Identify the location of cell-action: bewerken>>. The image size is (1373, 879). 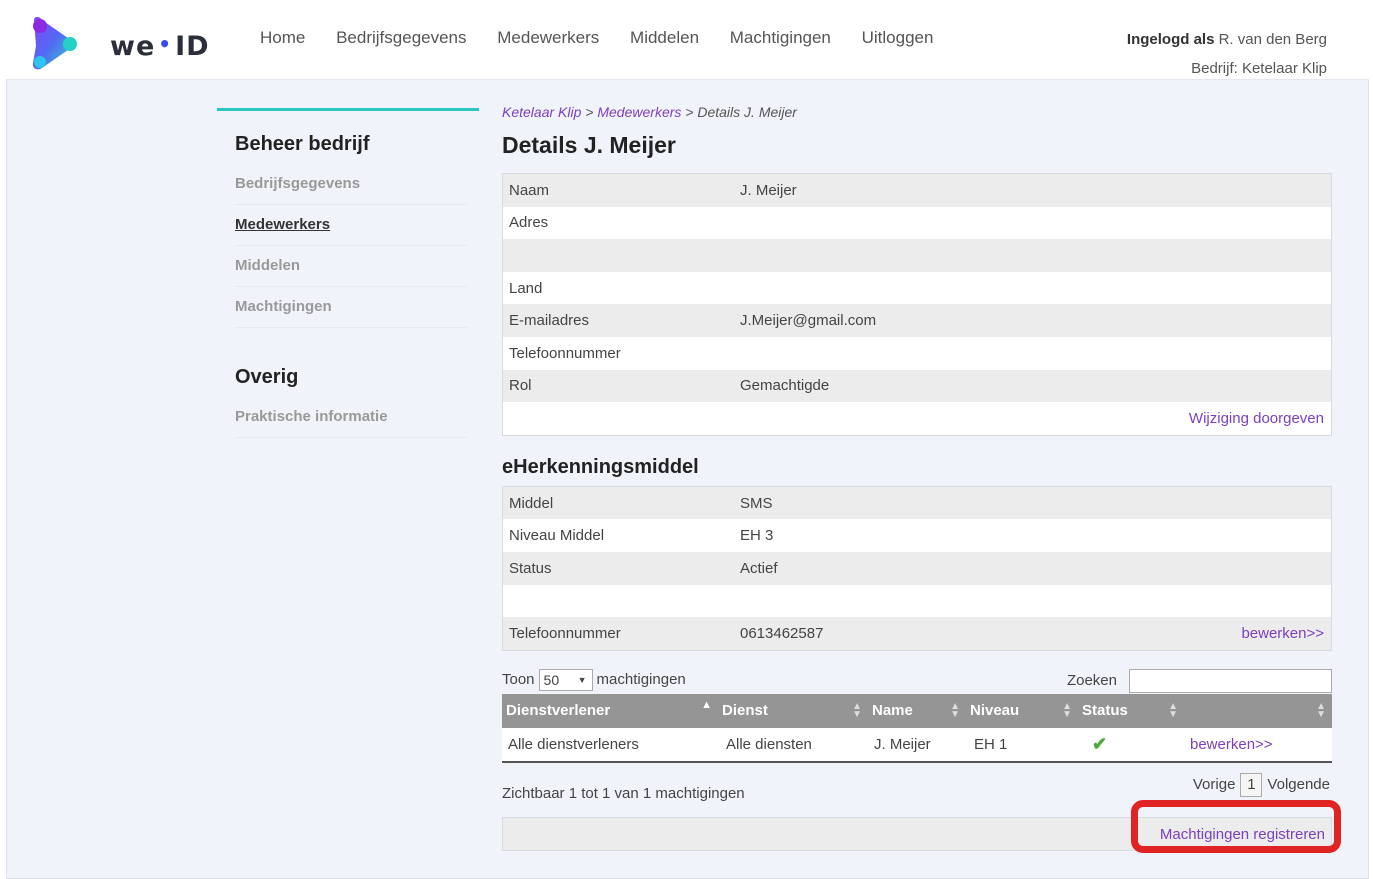
(1258, 744).